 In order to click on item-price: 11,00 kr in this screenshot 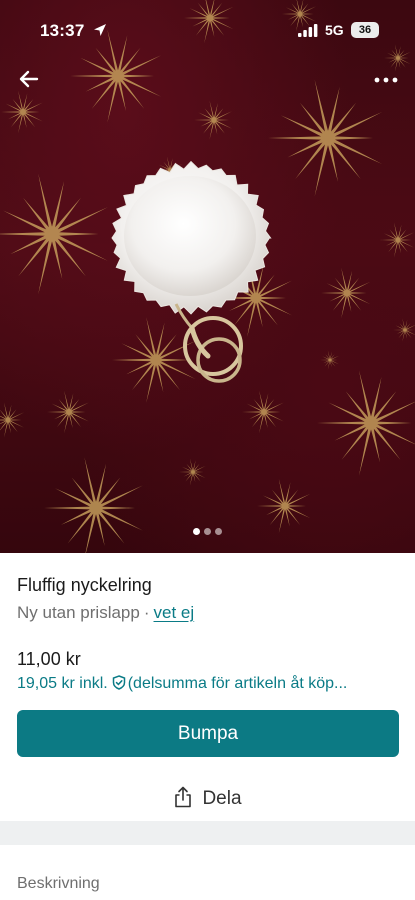, I will do `click(49, 659)`.